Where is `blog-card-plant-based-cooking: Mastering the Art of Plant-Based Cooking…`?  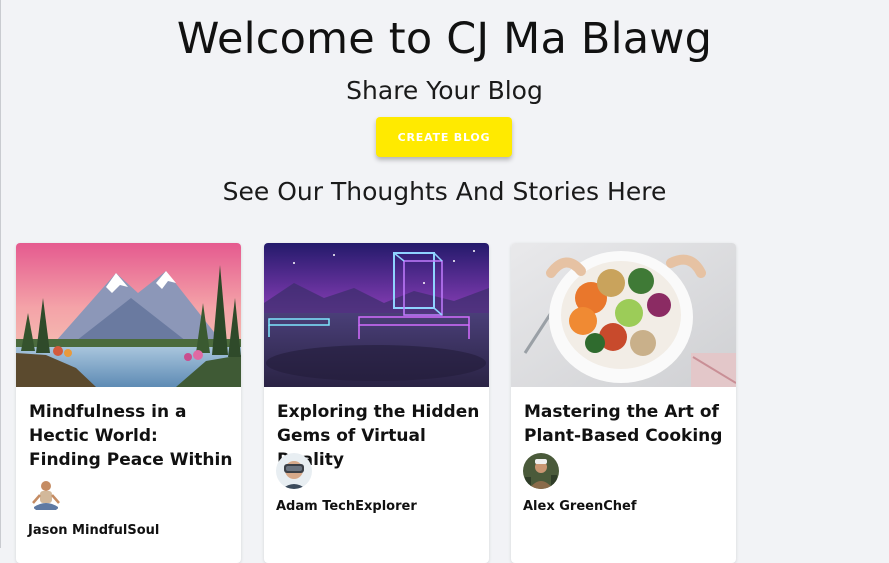
blog-card-plant-based-cooking: Mastering the Art of Plant-Based Cooking… is located at coordinates (623, 403).